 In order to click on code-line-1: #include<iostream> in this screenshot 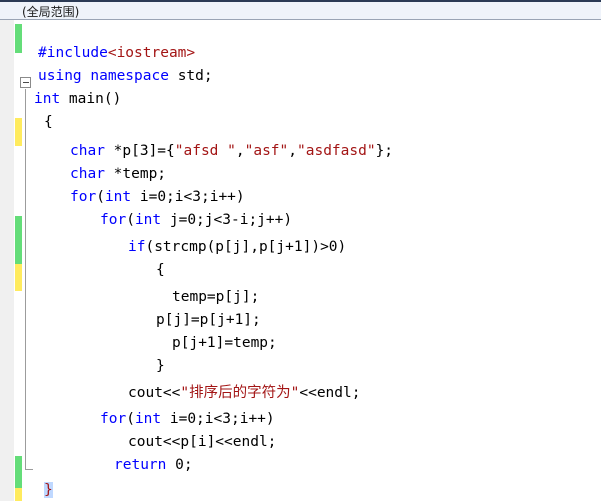, I will do `click(97, 53)`.